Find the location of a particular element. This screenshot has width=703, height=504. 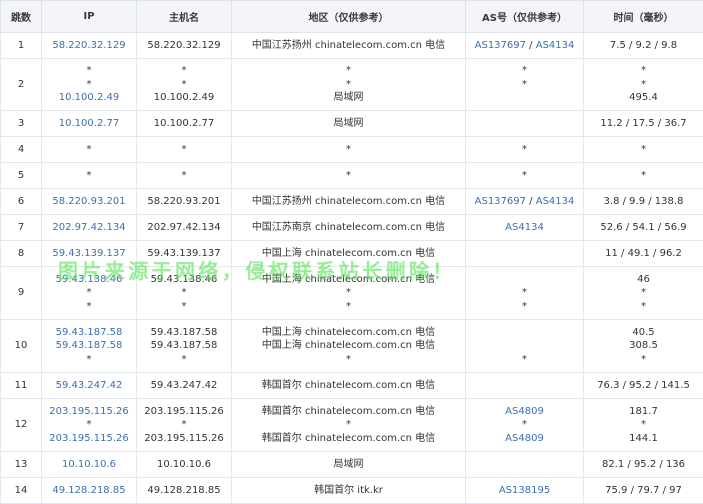

hop-number: 14 is located at coordinates (21, 490).